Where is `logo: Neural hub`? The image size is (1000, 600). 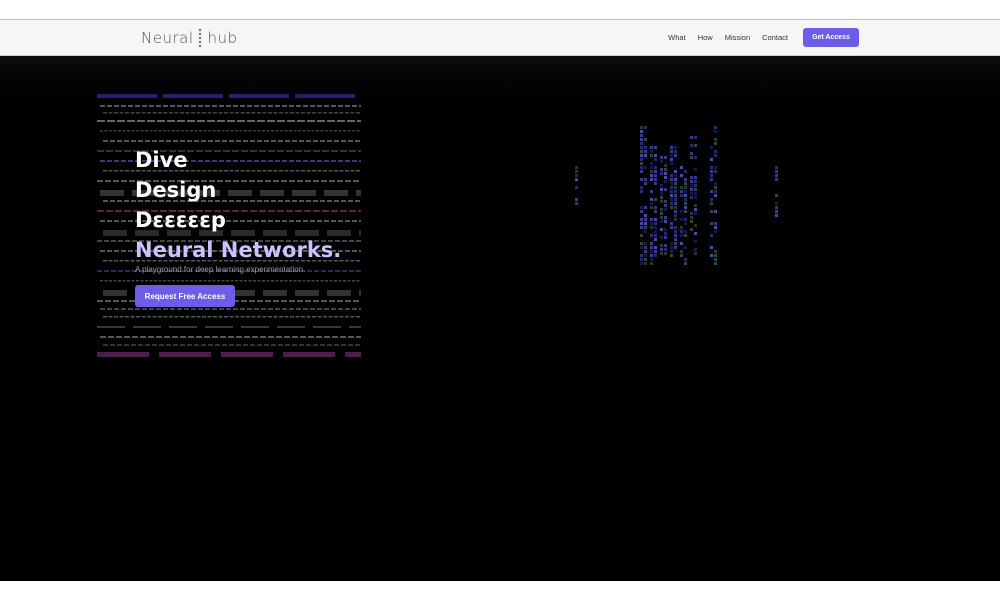 logo: Neural hub is located at coordinates (189, 38).